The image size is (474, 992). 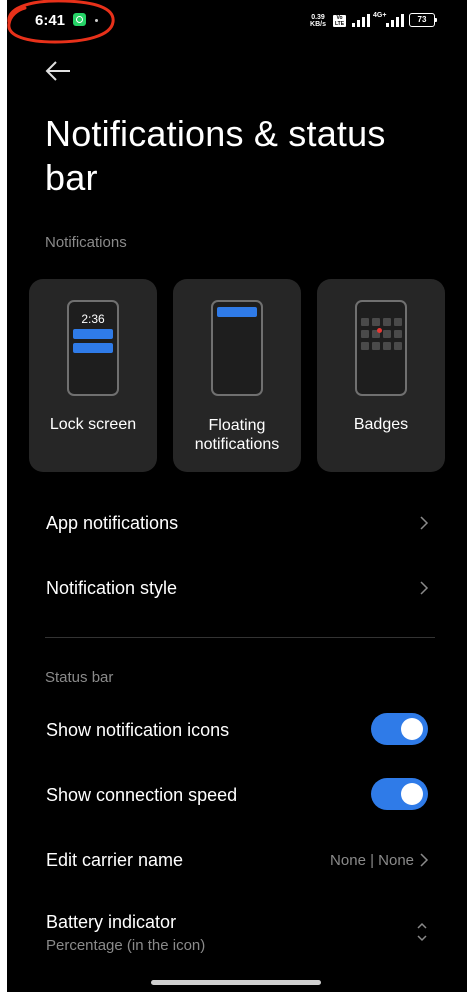 What do you see at coordinates (422, 932) in the screenshot?
I see `chevron-up-down-icon` at bounding box center [422, 932].